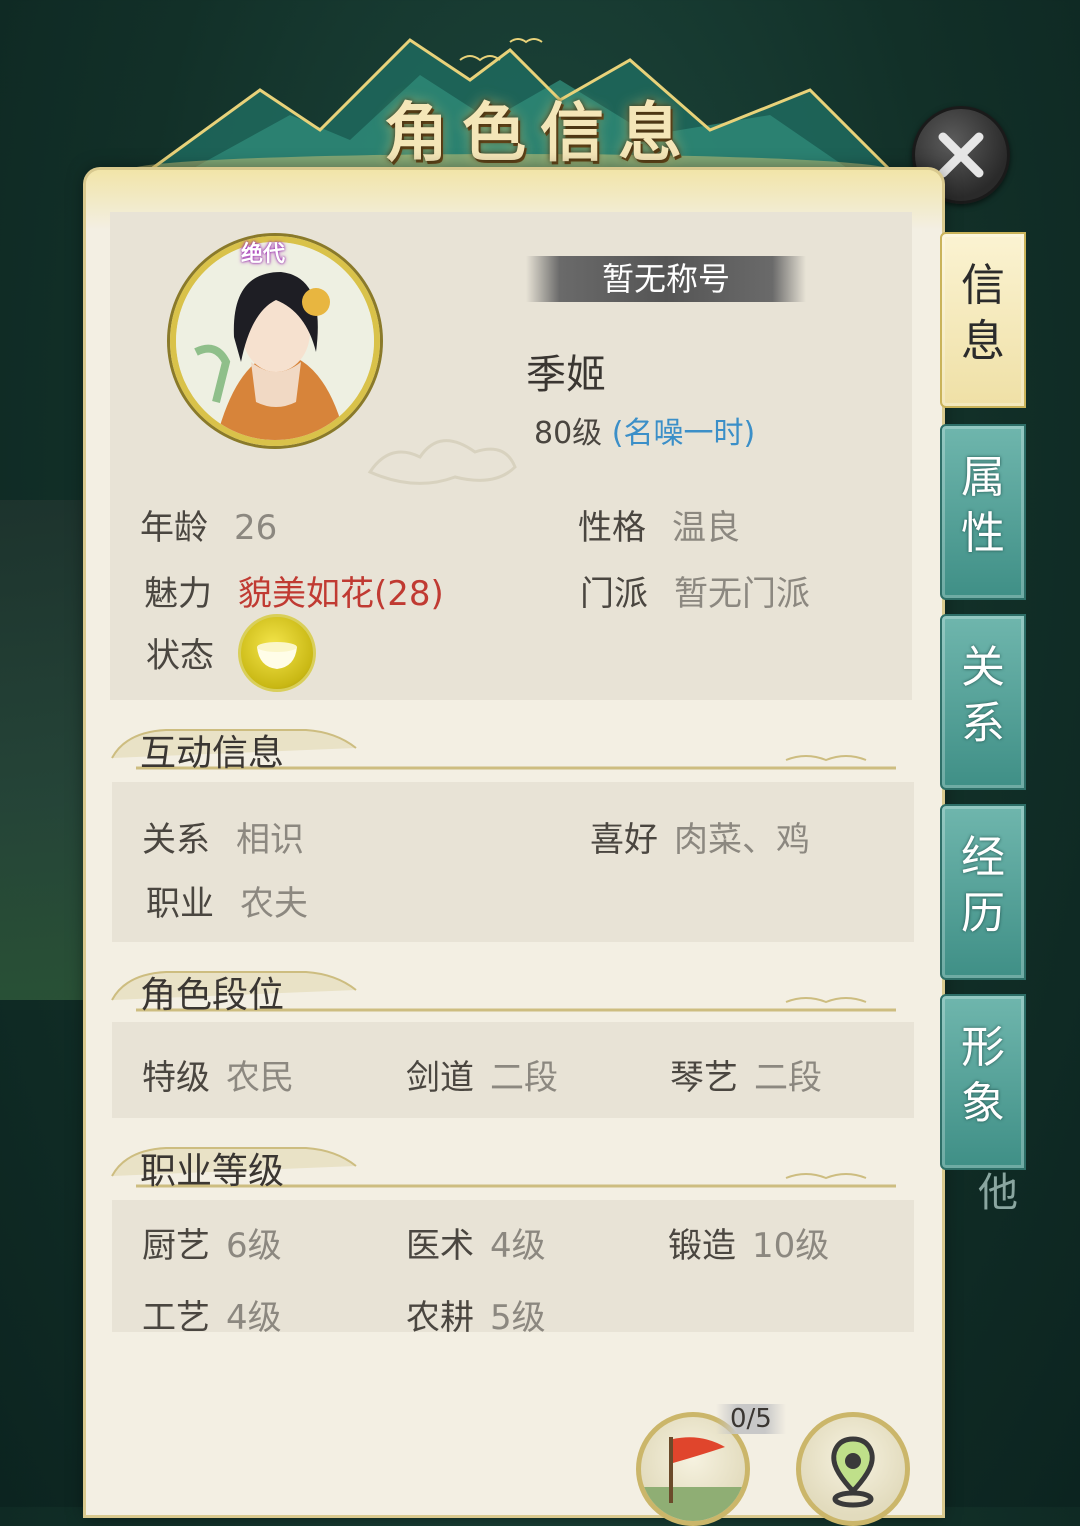  Describe the element at coordinates (482, 1074) in the screenshot. I see `rank-item: 剑道 二段` at that location.